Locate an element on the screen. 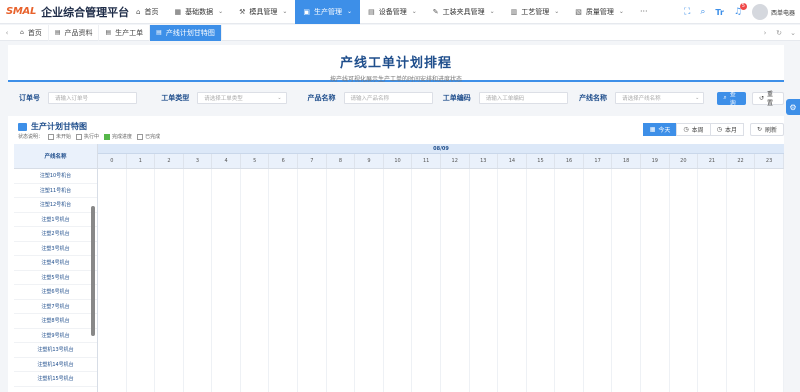 This screenshot has height=392, width=800. tab-label: 产线计划甘特图 is located at coordinates (190, 32).